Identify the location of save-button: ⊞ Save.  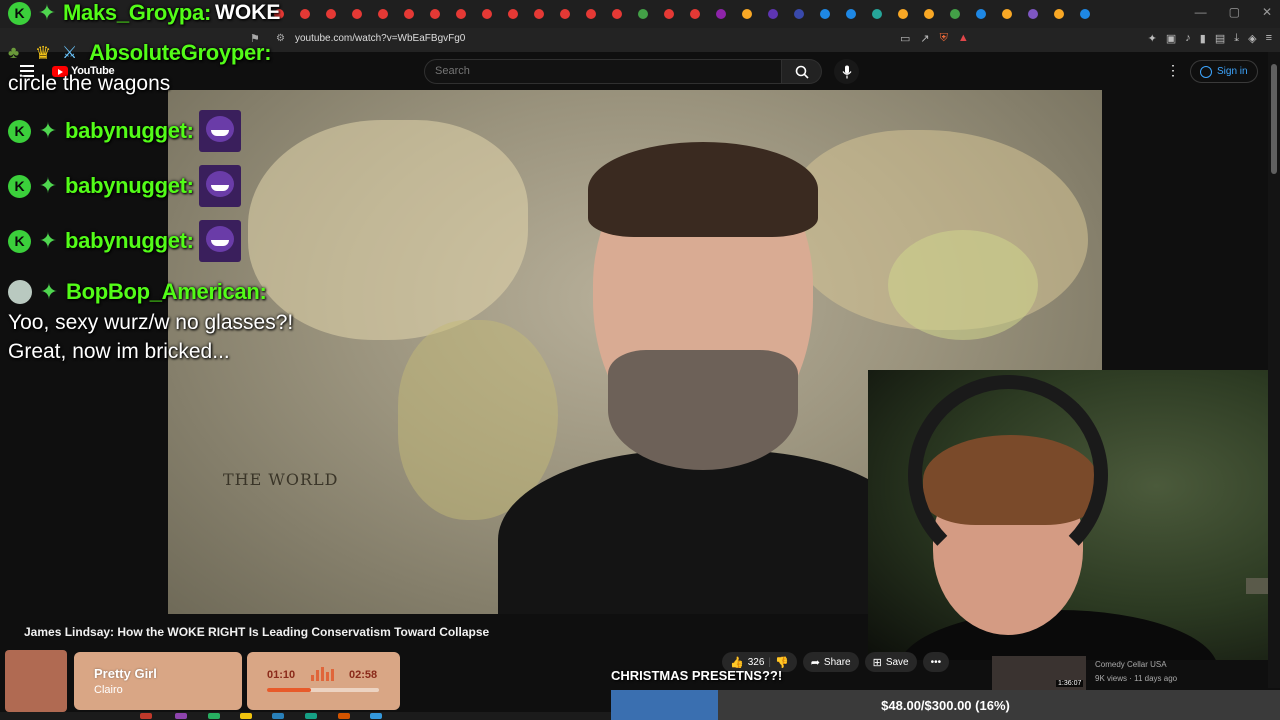
(890, 662).